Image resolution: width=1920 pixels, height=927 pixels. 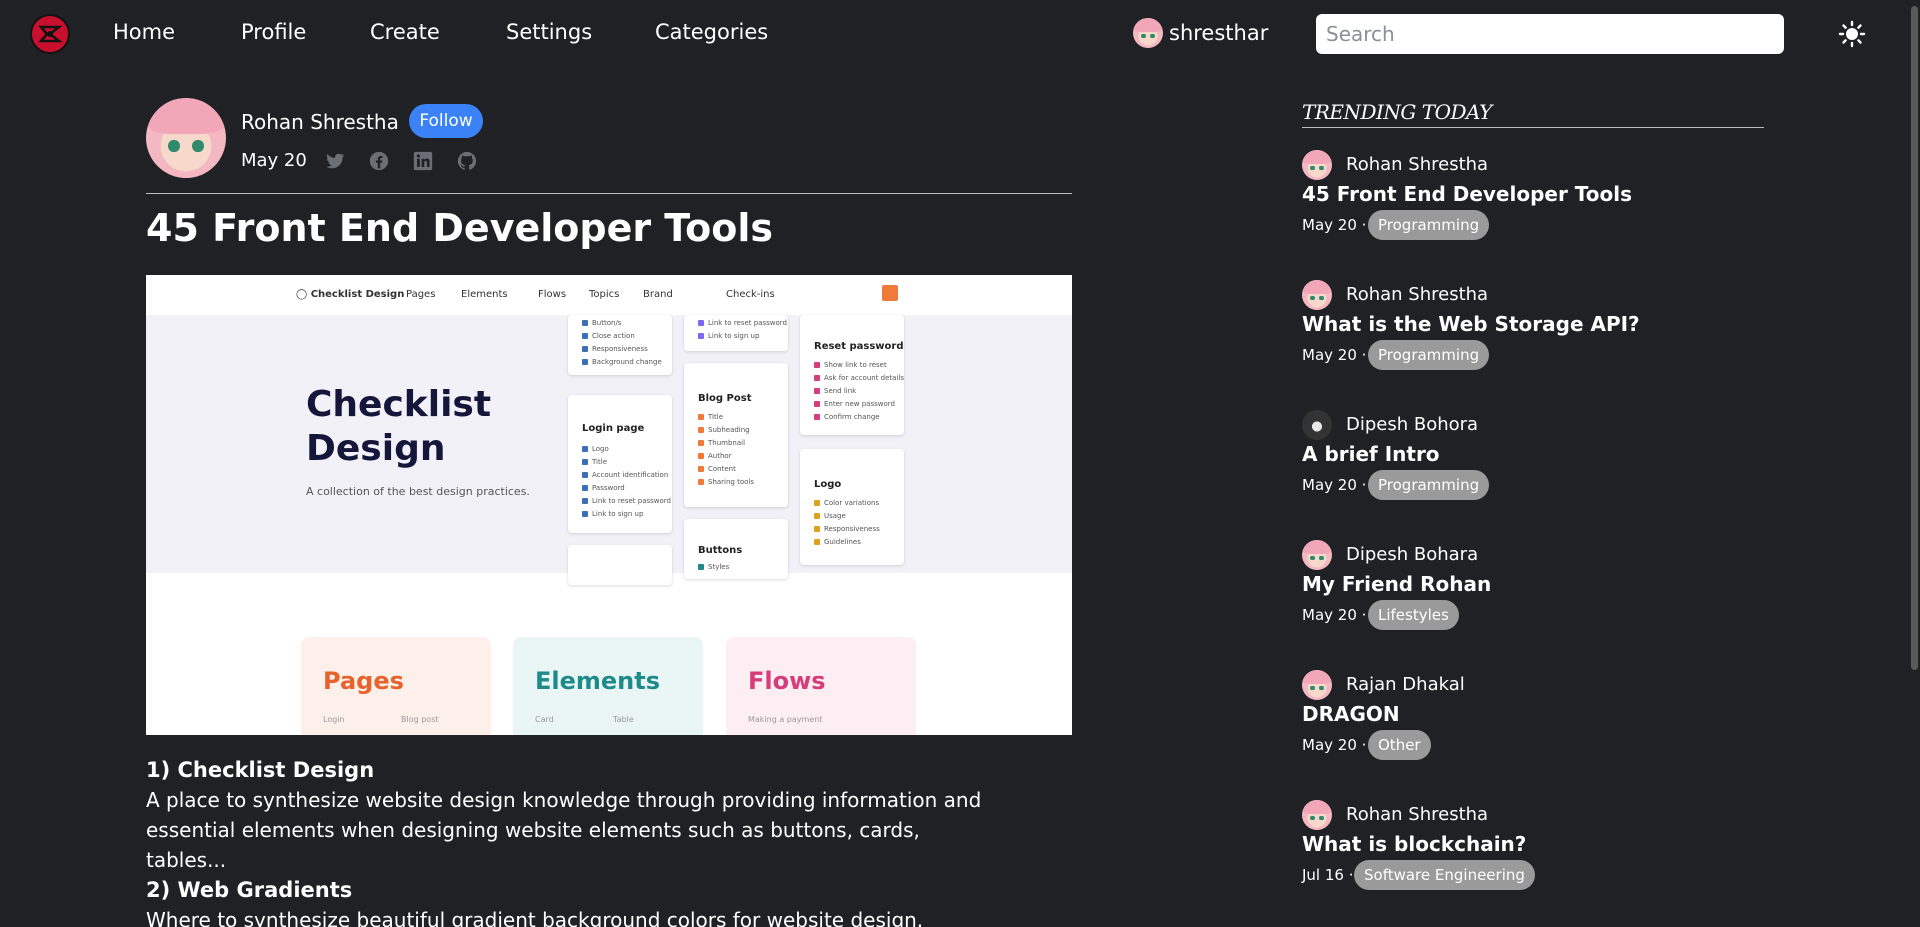 I want to click on twitter-icon, so click(x=335, y=161).